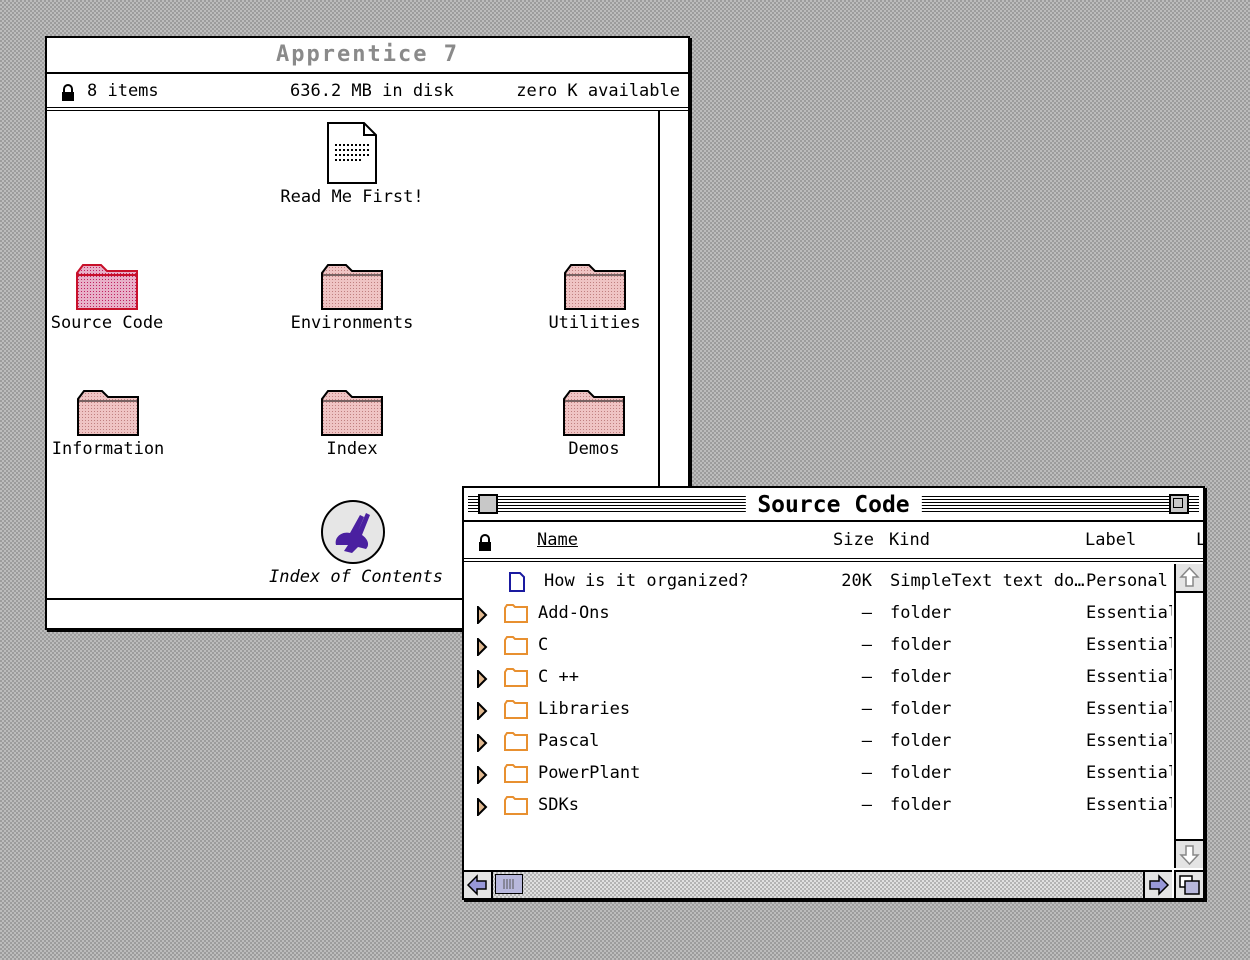  I want to click on item-name: PowerPlant, so click(589, 773).